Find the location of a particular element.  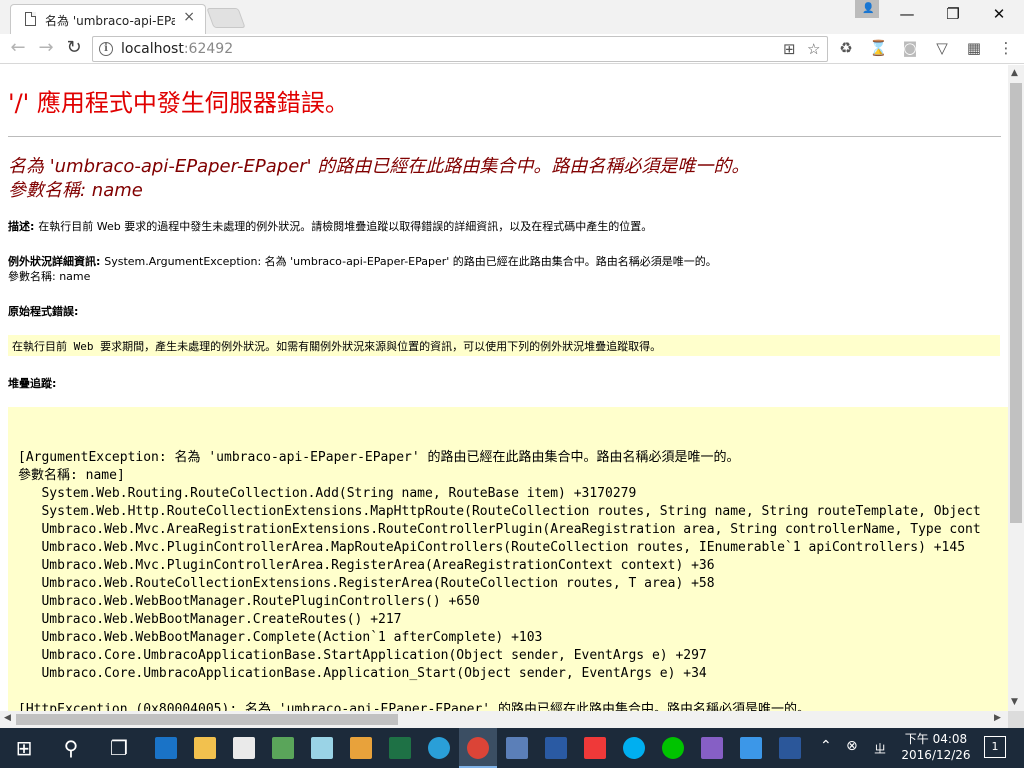

message-route: 'umbraco-api-EPaper-EPaper' is located at coordinates (180, 166).